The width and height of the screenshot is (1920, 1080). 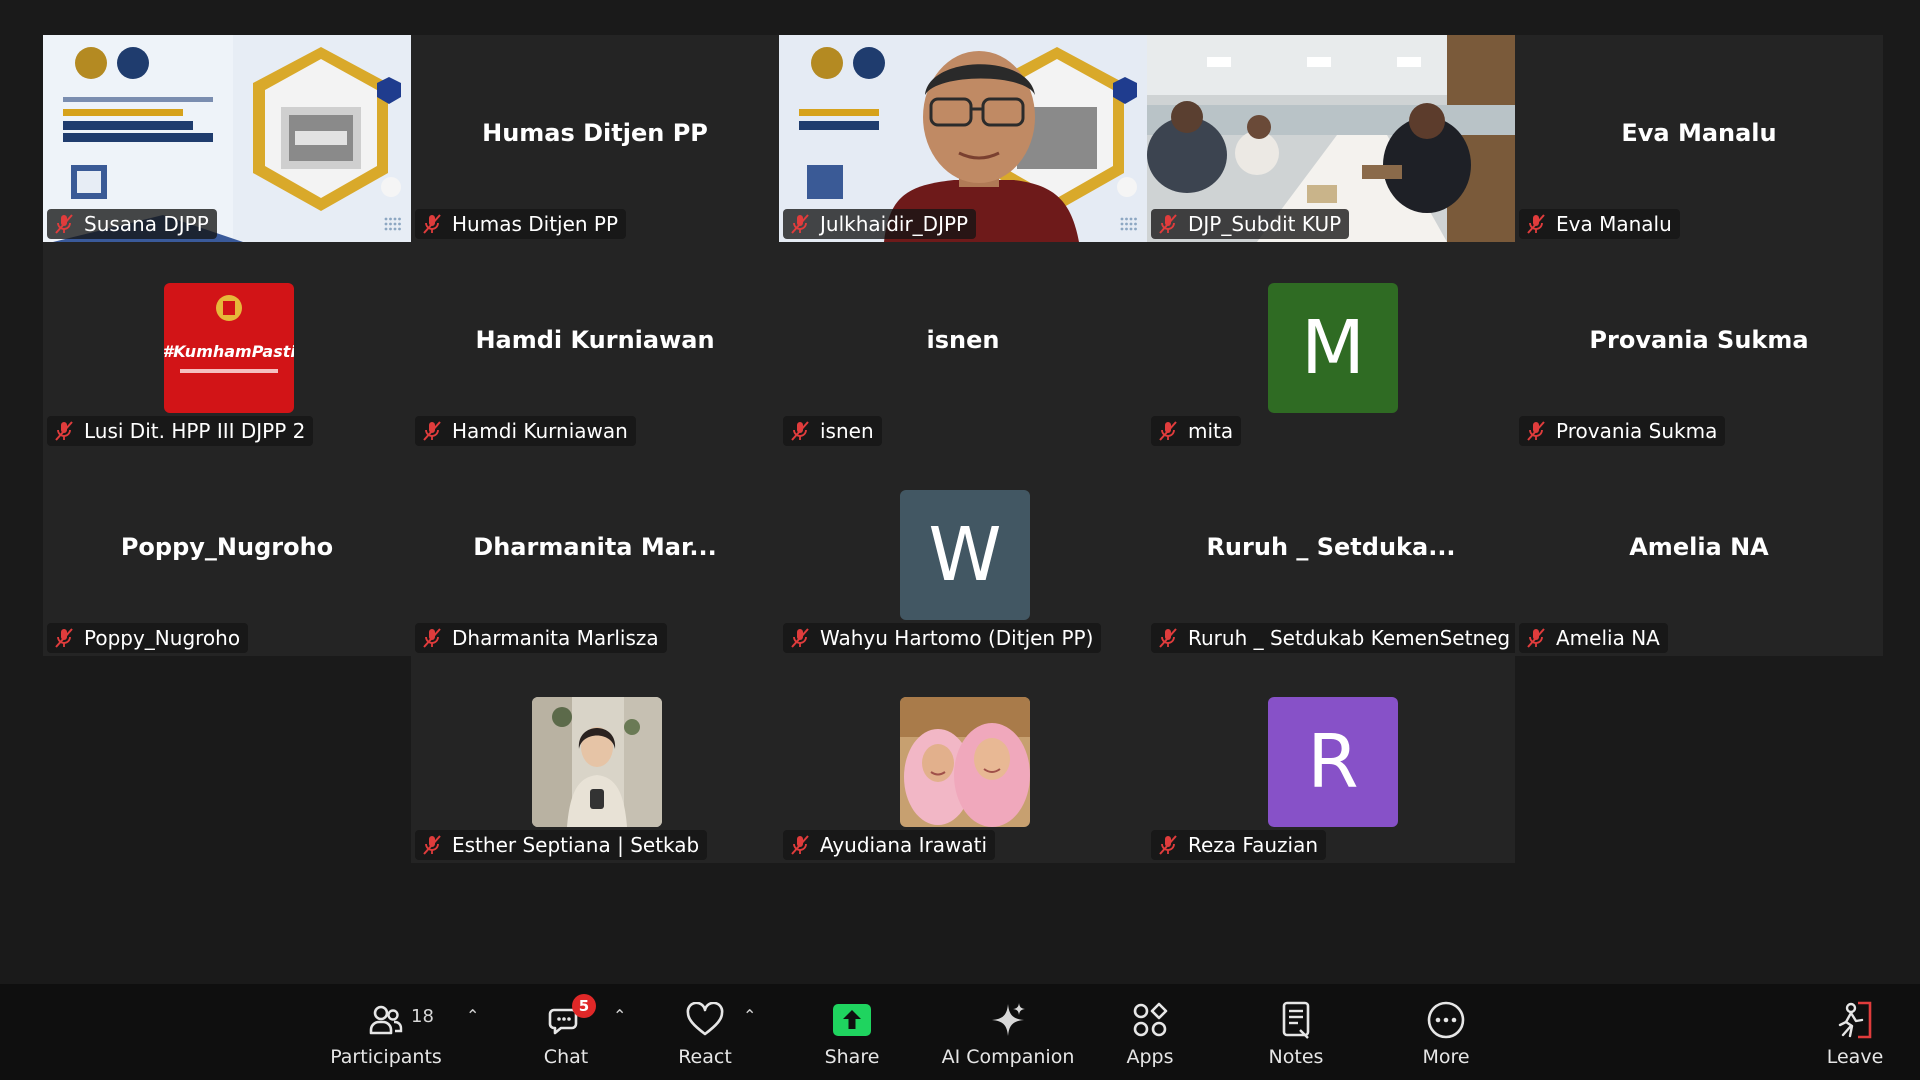 I want to click on more-icon, so click(x=1446, y=1020).